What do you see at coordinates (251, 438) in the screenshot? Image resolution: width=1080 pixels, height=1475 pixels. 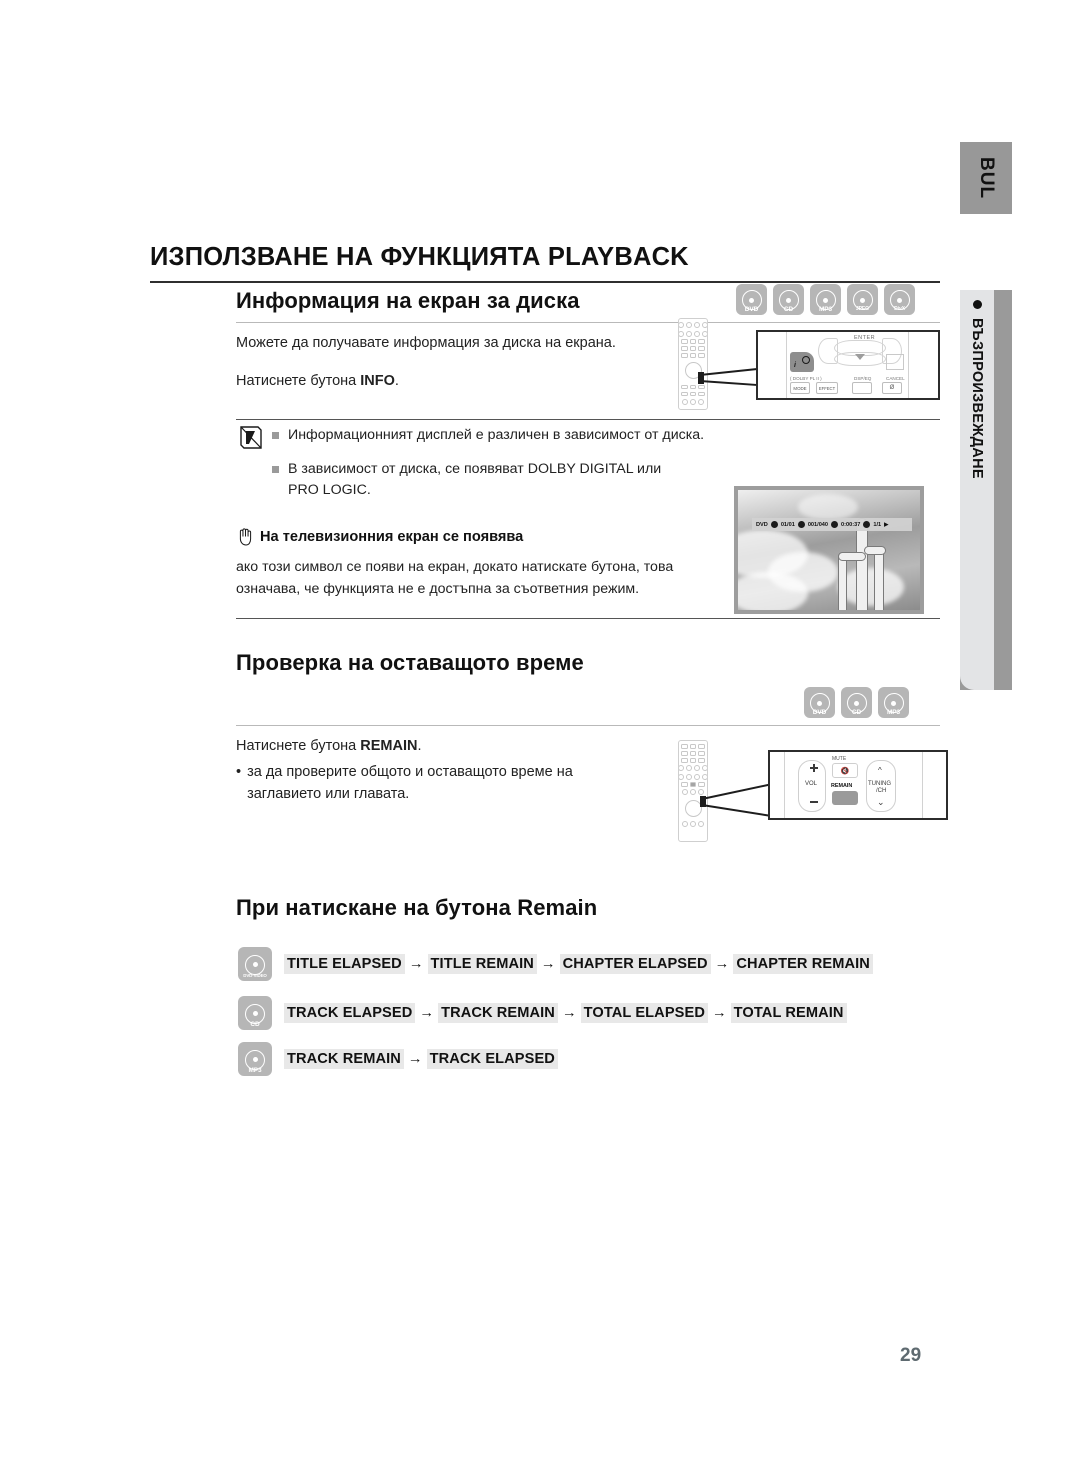 I see `note-icon` at bounding box center [251, 438].